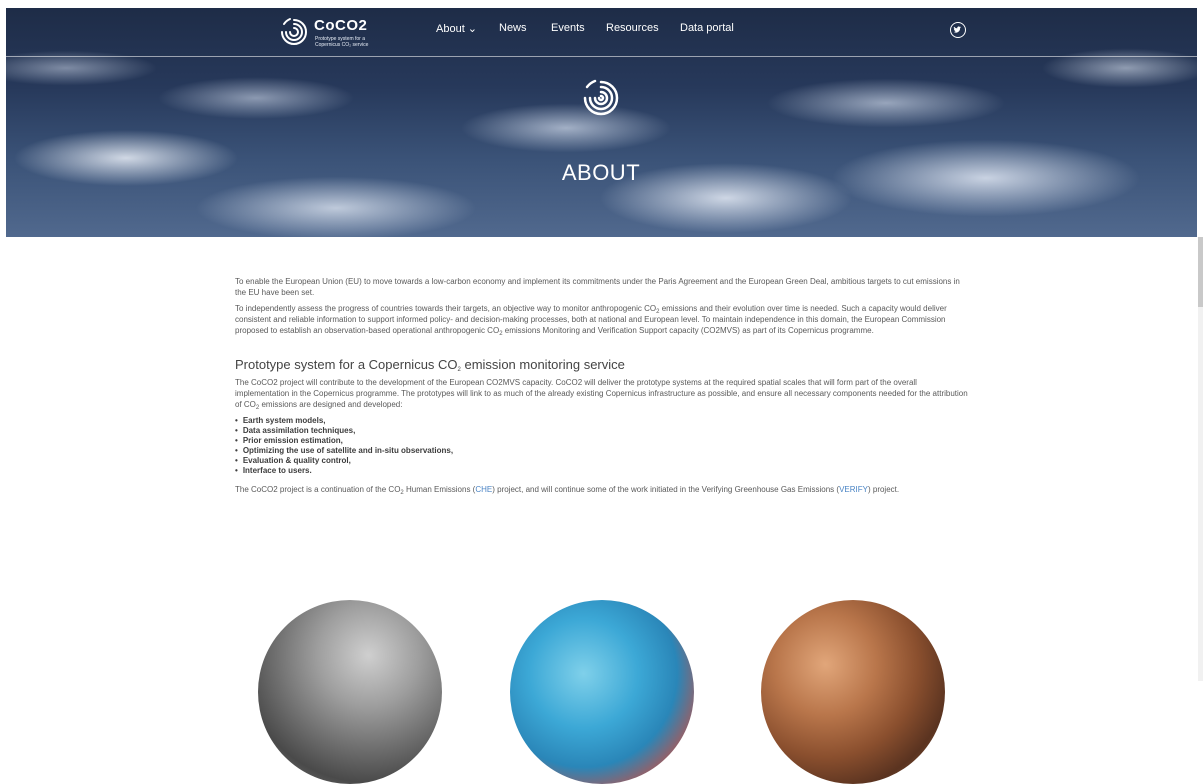 Image resolution: width=1203 pixels, height=784 pixels. What do you see at coordinates (602, 692) in the screenshot?
I see `satellite-map-image` at bounding box center [602, 692].